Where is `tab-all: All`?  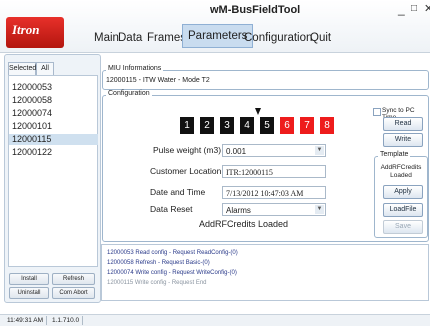
tab-all: All is located at coordinates (45, 69).